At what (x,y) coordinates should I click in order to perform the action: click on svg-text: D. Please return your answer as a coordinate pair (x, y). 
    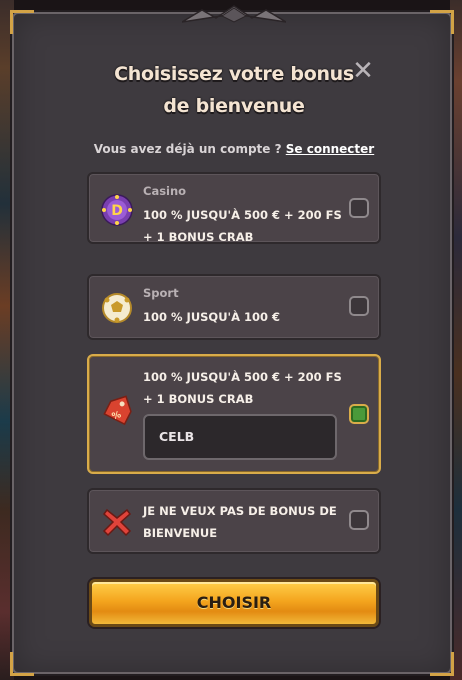
    Looking at the image, I should click on (117, 211).